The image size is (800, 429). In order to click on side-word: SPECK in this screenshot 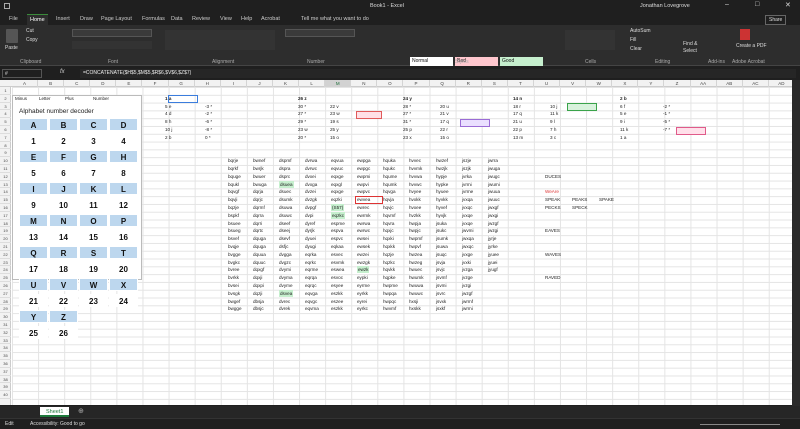, I will do `click(580, 207)`.